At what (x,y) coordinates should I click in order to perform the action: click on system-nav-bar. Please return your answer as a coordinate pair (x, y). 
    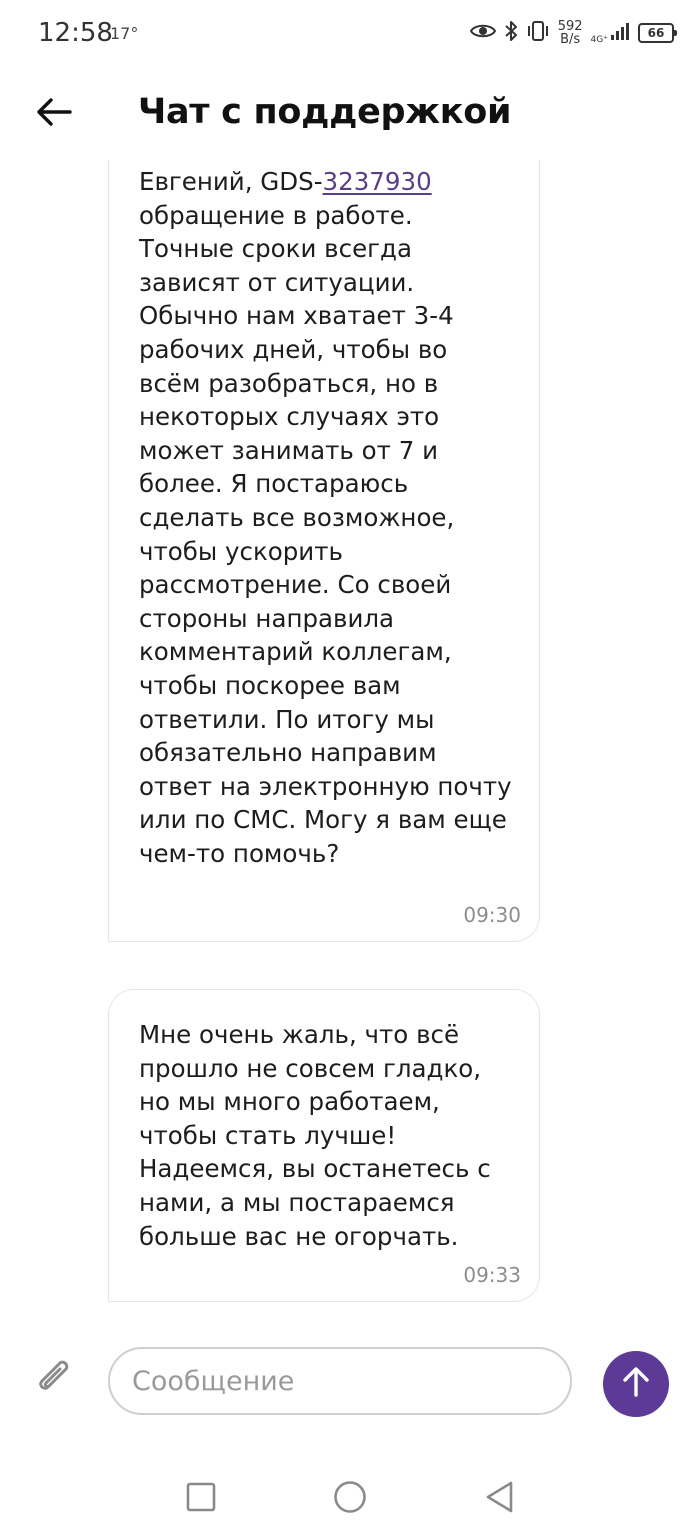
    Looking at the image, I should click on (350, 1497).